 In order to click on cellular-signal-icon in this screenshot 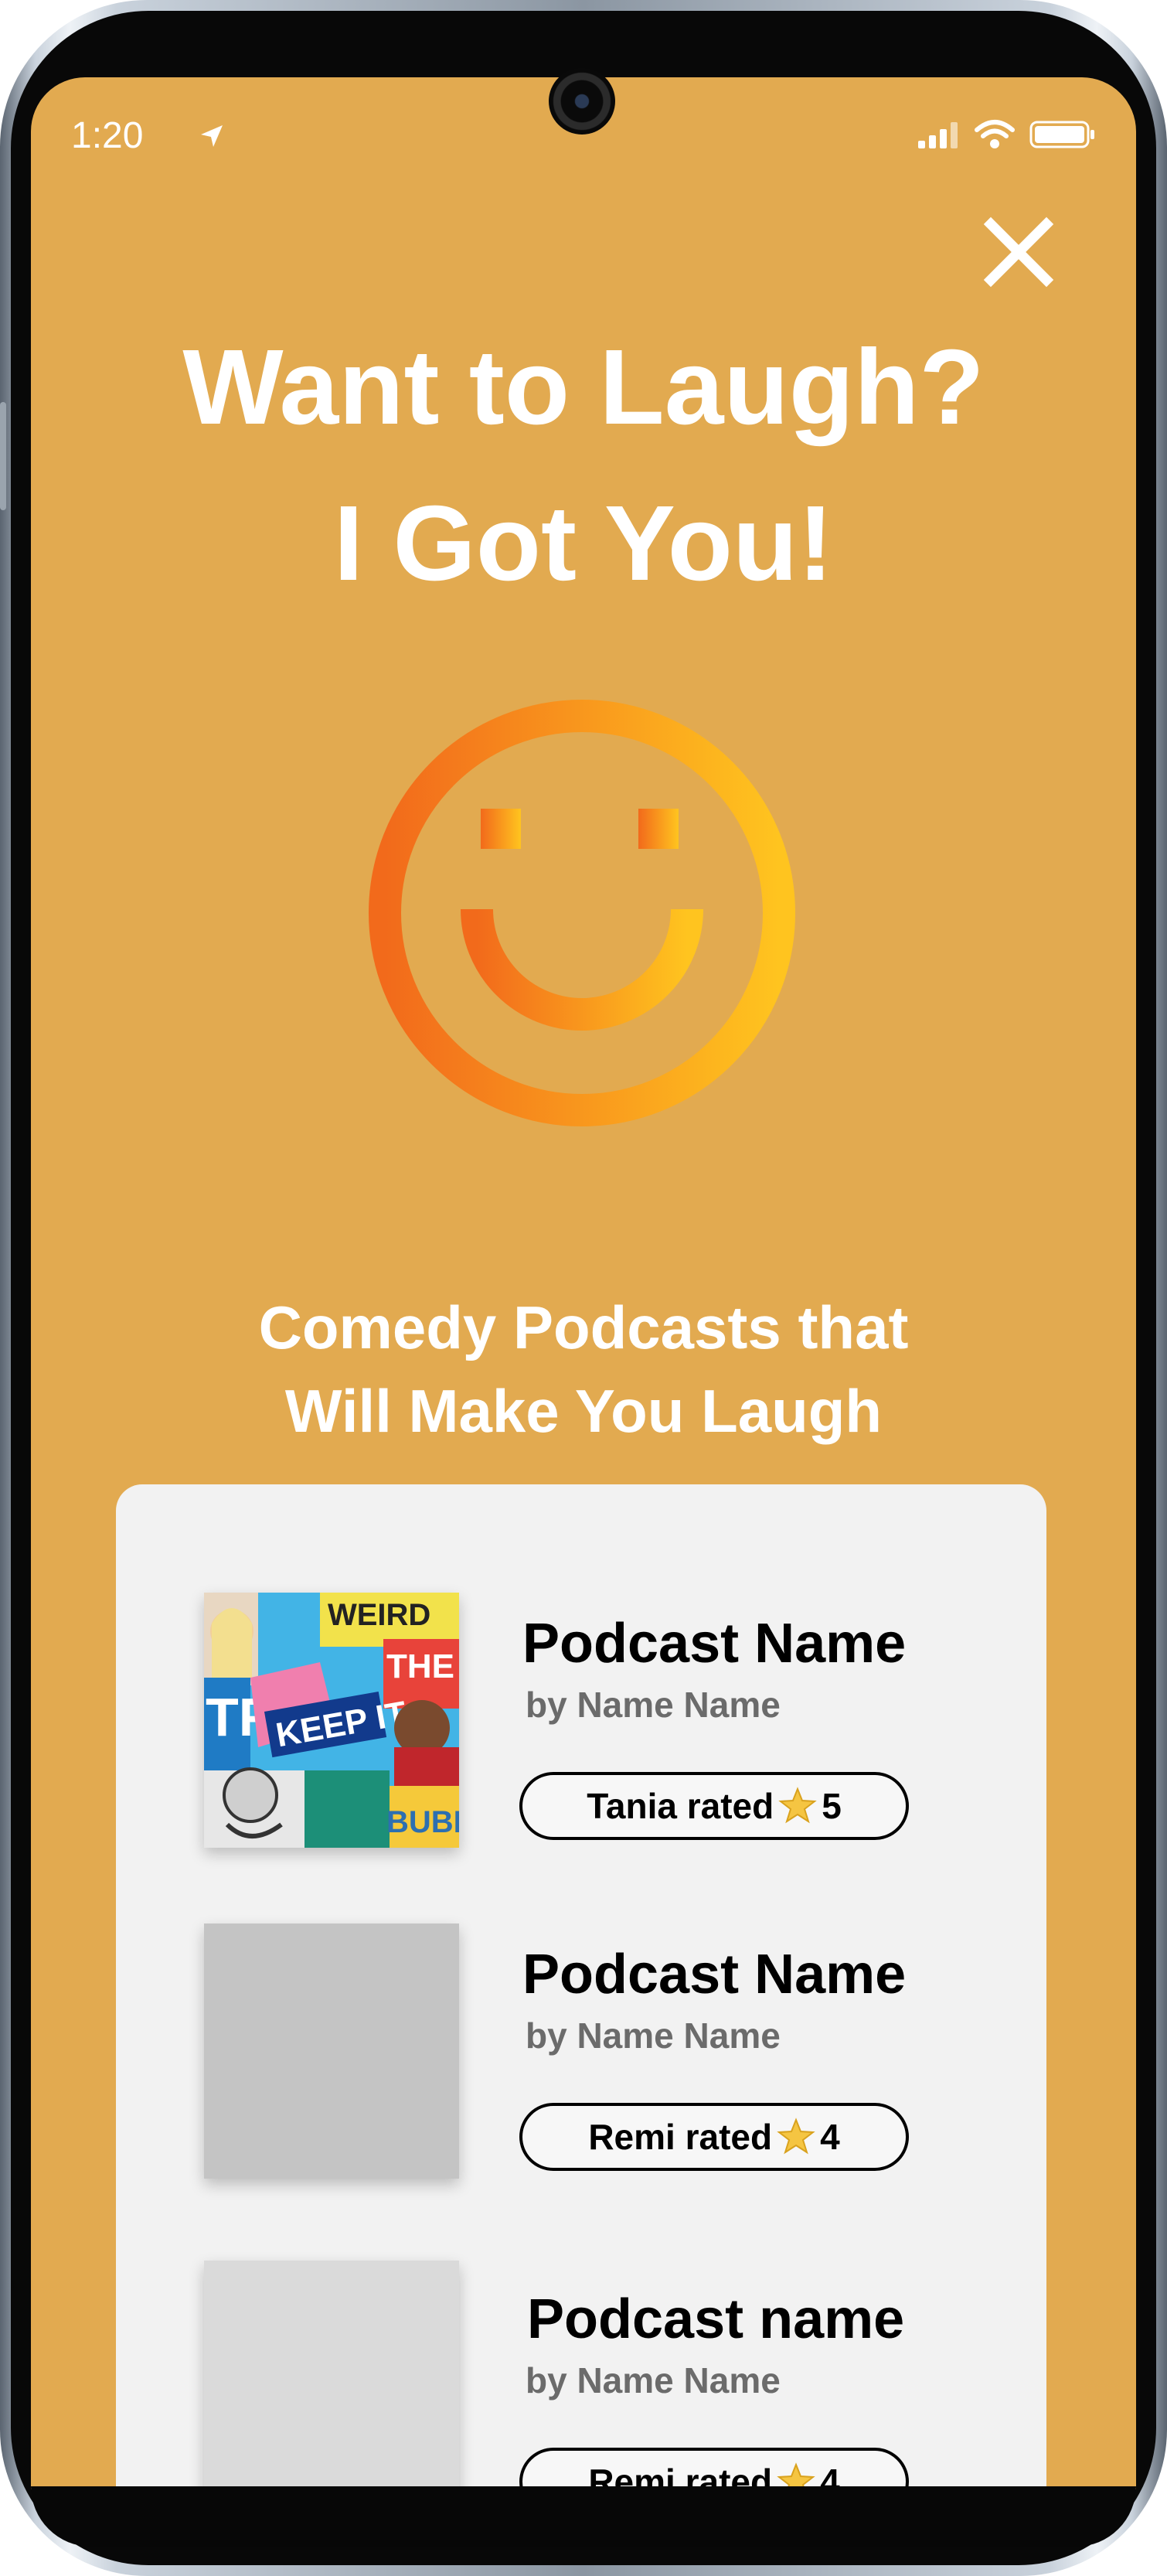, I will do `click(938, 135)`.